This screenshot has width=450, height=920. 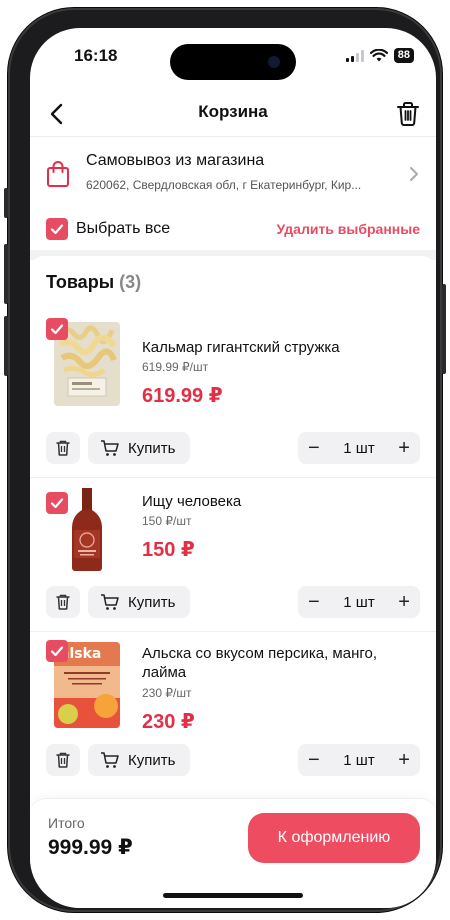 What do you see at coordinates (348, 229) in the screenshot?
I see `delete-selected-link: Удалить выбранные` at bounding box center [348, 229].